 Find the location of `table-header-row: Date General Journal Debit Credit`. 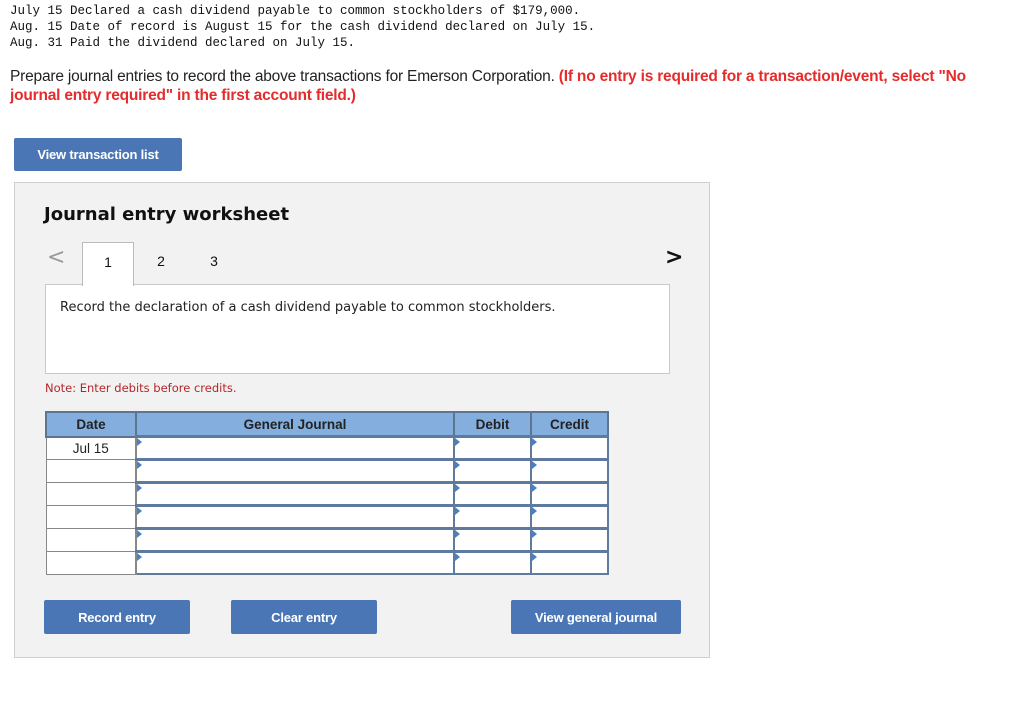

table-header-row: Date General Journal Debit Credit is located at coordinates (327, 424).